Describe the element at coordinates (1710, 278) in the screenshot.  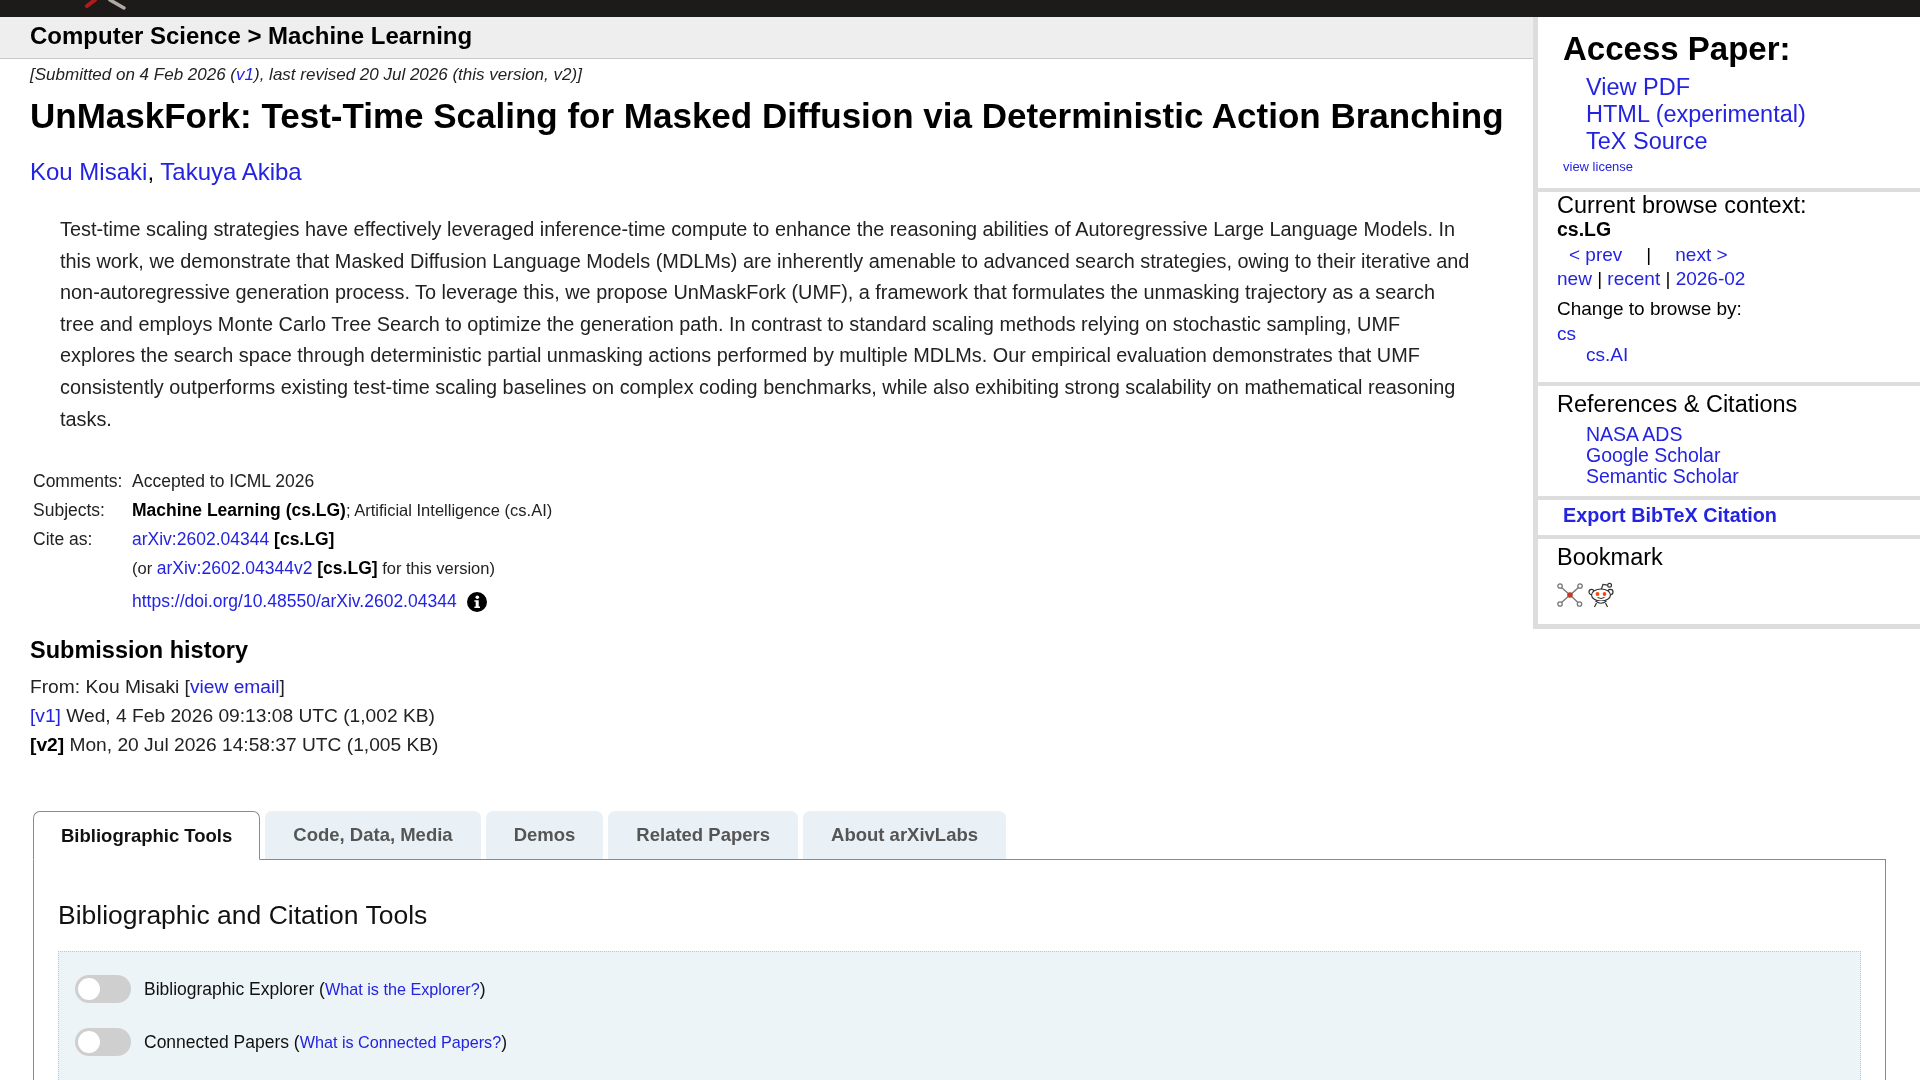
I see `listing-link: 2026-02` at that location.